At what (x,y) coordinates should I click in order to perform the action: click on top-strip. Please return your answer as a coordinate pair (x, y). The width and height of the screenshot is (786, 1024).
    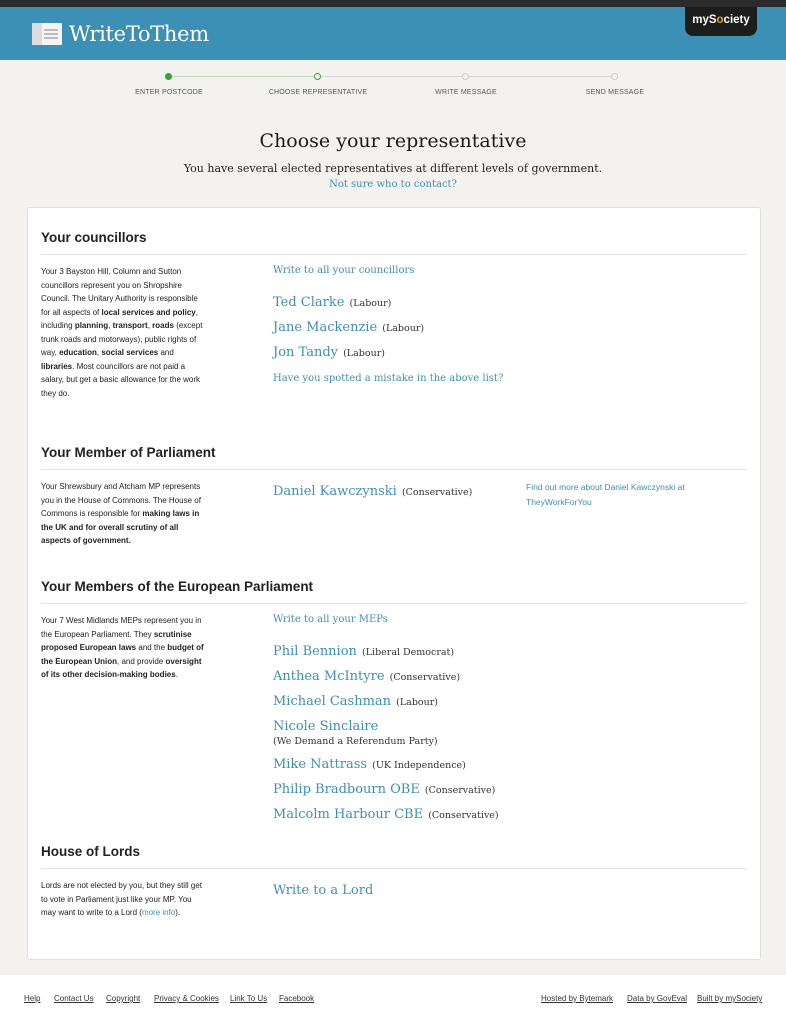
    Looking at the image, I should click on (393, 3).